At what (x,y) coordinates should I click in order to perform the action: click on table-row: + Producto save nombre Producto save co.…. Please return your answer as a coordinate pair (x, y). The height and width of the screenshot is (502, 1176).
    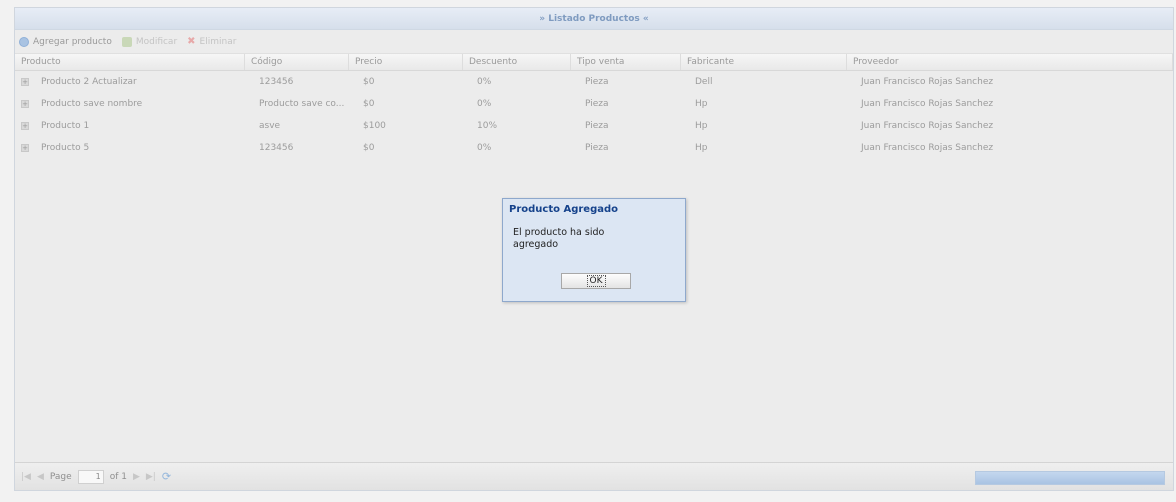
    Looking at the image, I should click on (594, 104).